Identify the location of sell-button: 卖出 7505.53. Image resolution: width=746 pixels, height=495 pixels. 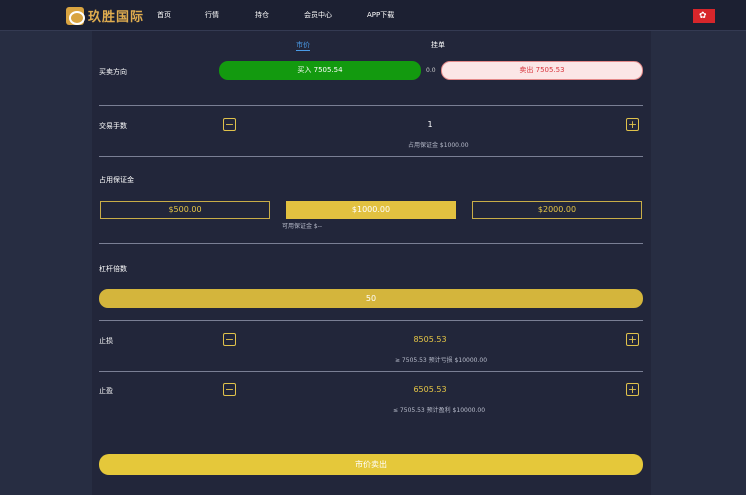
(542, 70).